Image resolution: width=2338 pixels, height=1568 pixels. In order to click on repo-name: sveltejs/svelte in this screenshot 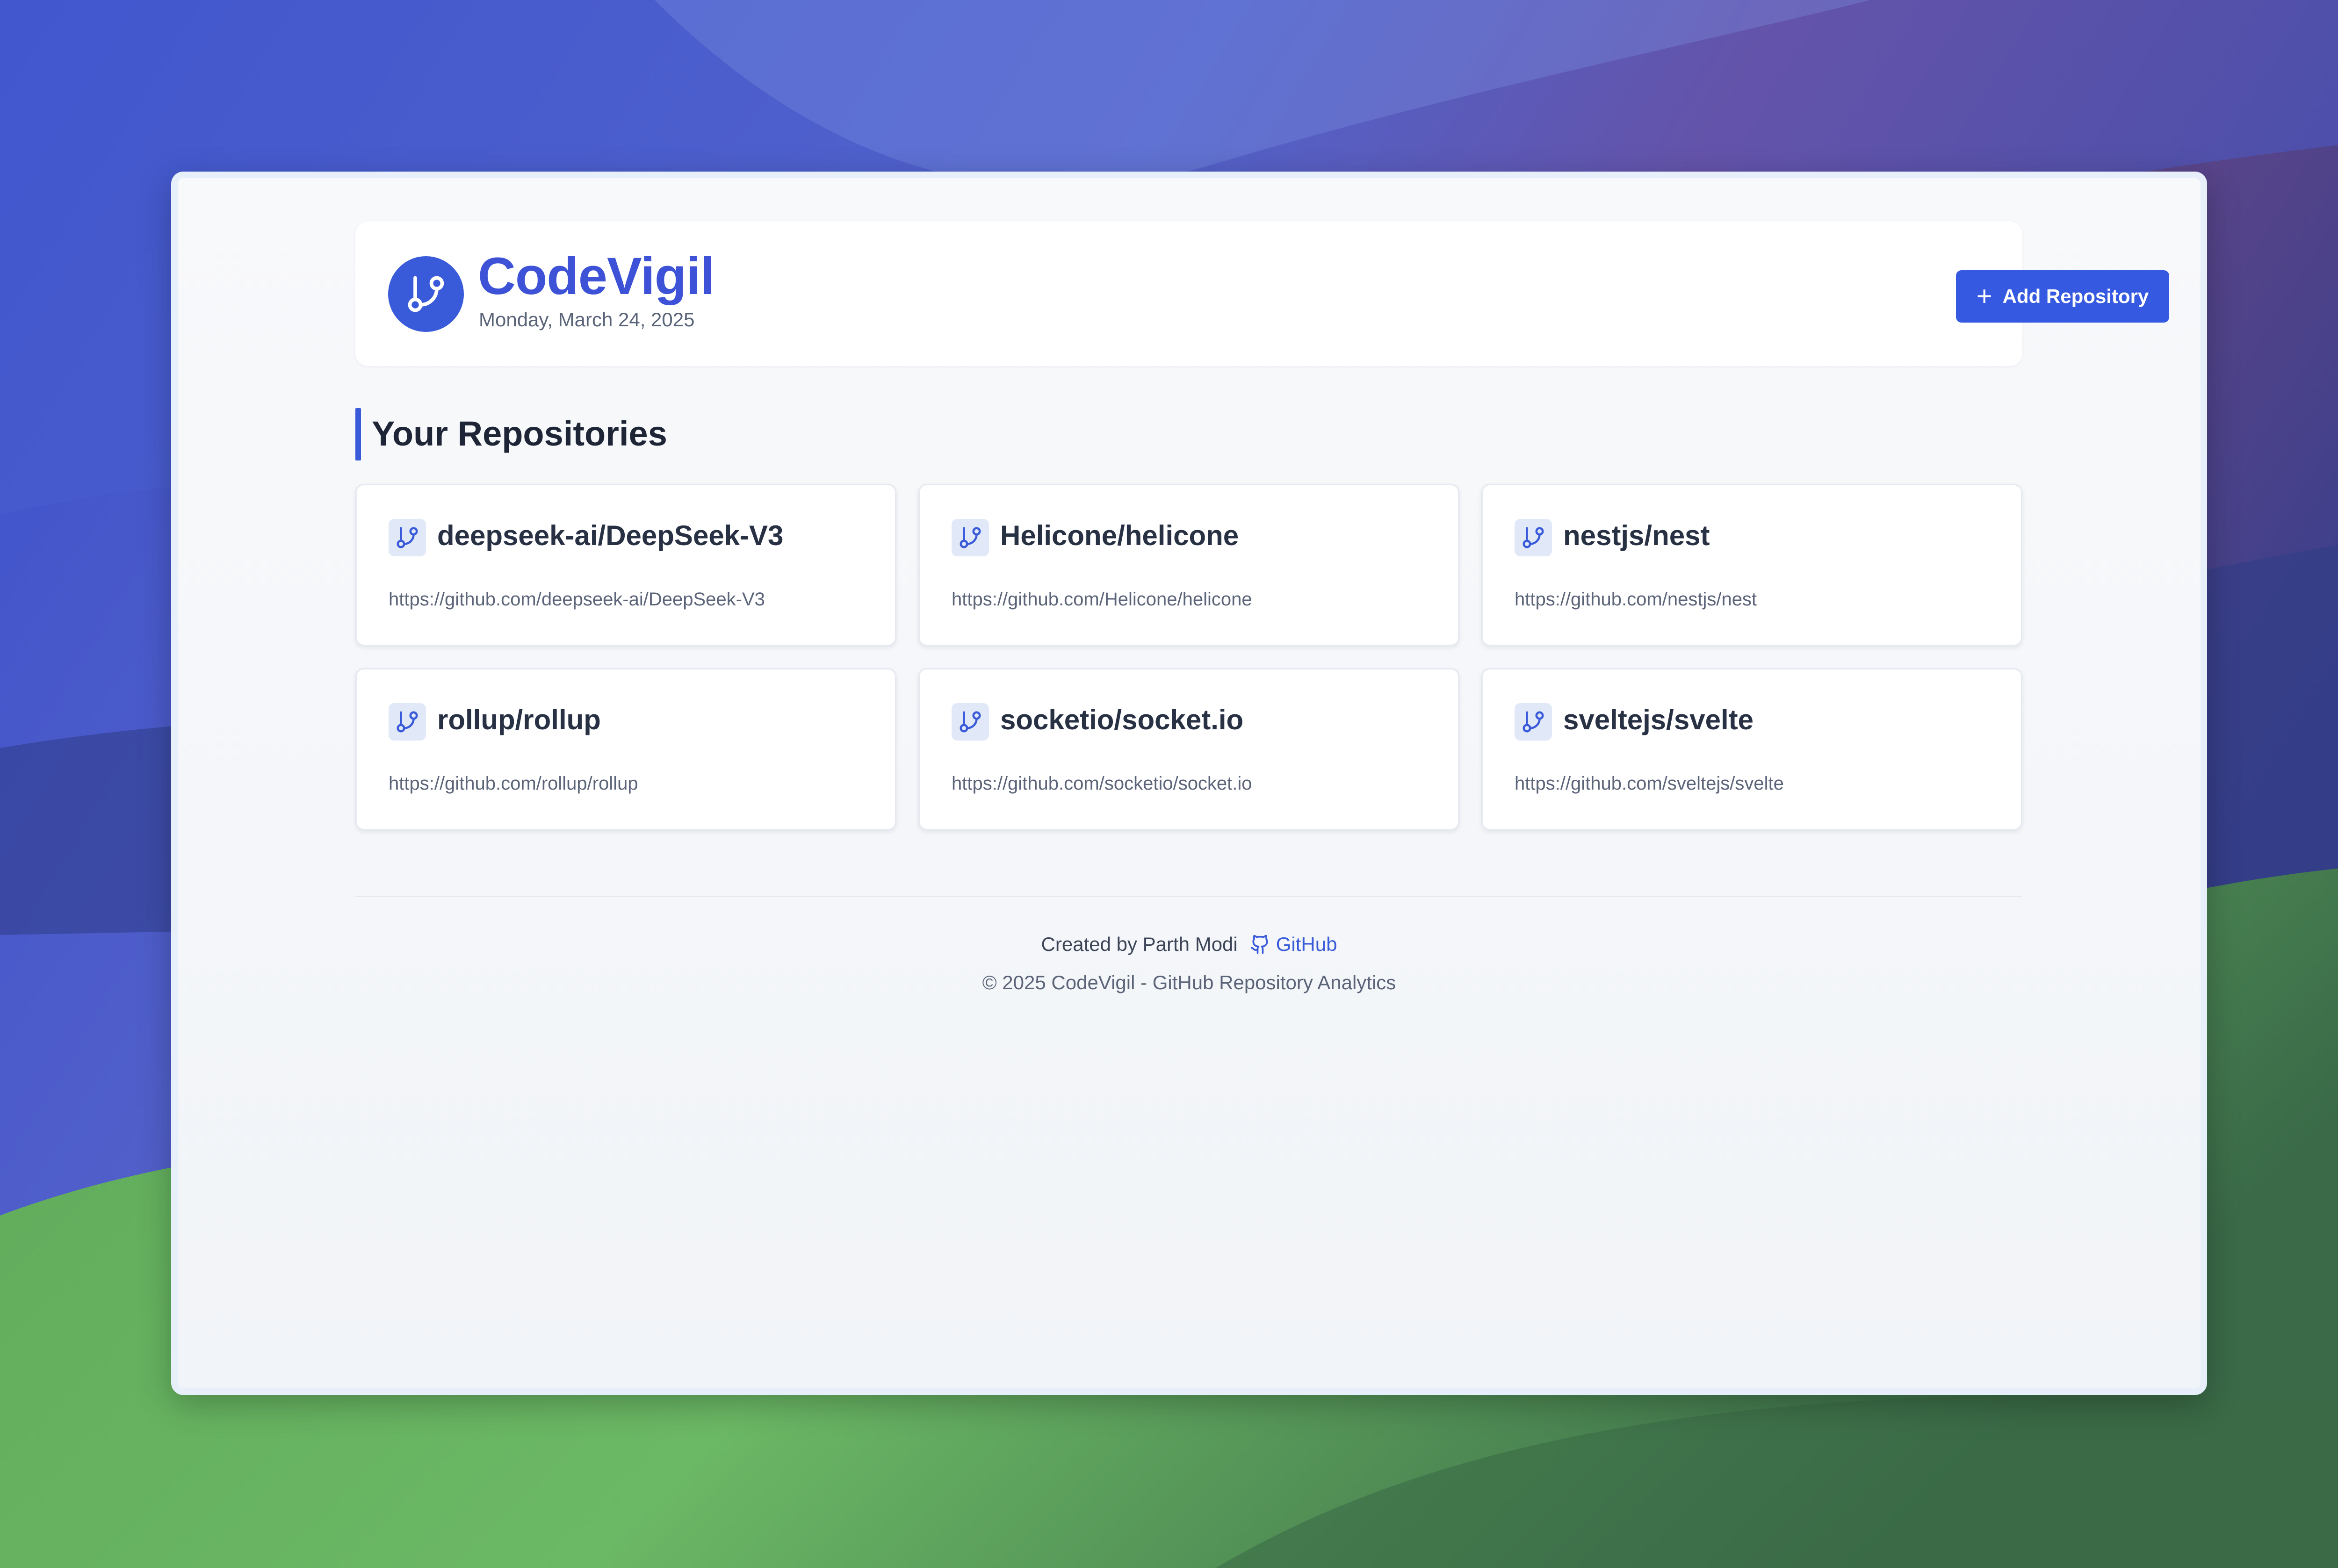, I will do `click(1659, 719)`.